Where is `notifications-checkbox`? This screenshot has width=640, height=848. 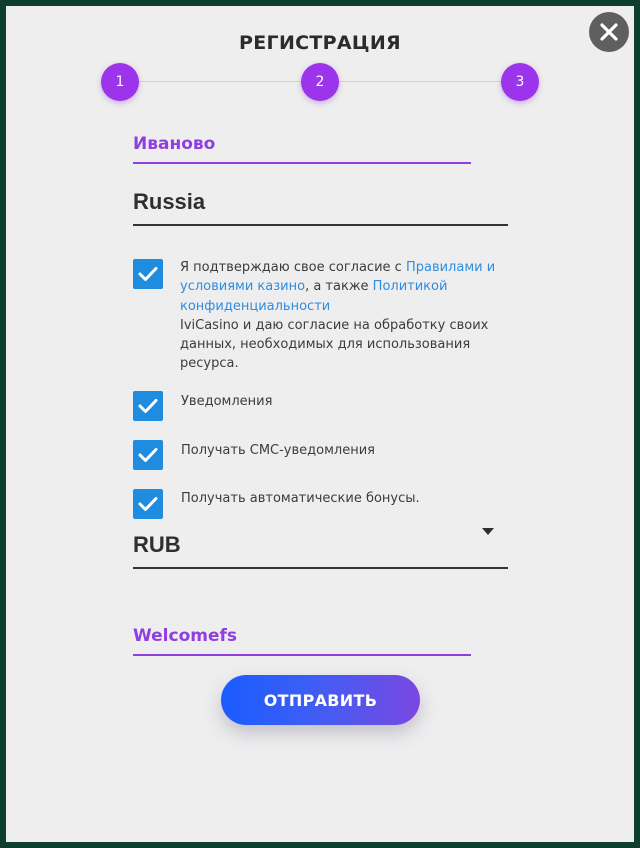 notifications-checkbox is located at coordinates (148, 406).